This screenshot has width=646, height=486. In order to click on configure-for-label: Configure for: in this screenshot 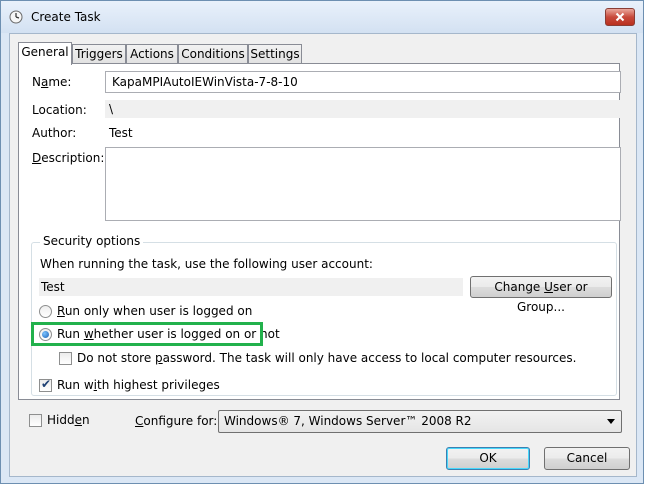, I will do `click(176, 421)`.